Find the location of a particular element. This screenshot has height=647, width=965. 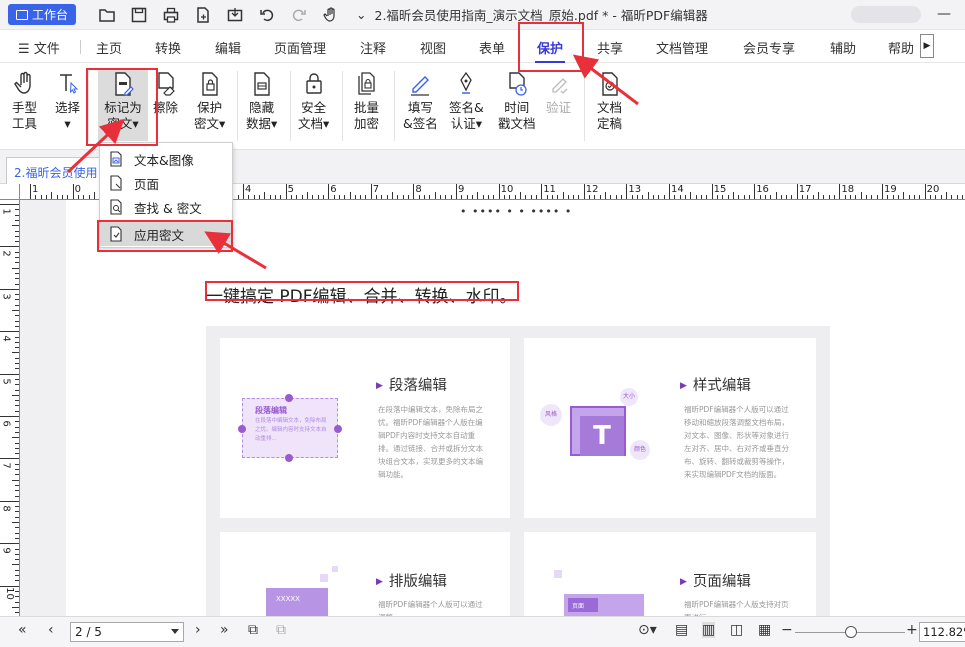

ruler-label: 3 is located at coordinates (6, 296).